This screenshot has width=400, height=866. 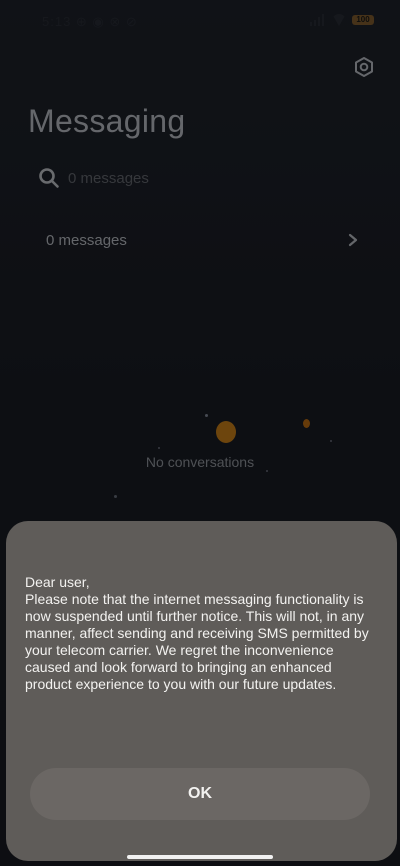 What do you see at coordinates (200, 857) in the screenshot?
I see `home-indicator` at bounding box center [200, 857].